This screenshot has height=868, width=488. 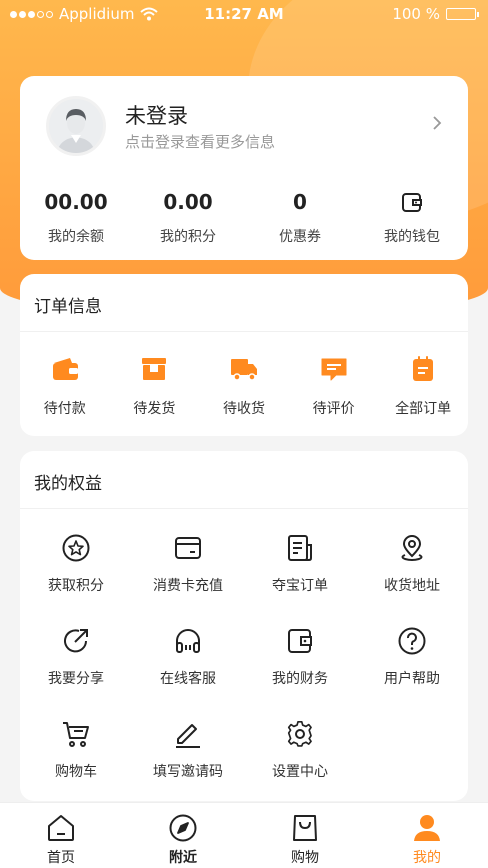 I want to click on stat-balance: 00.00 我的余额, so click(x=76, y=217).